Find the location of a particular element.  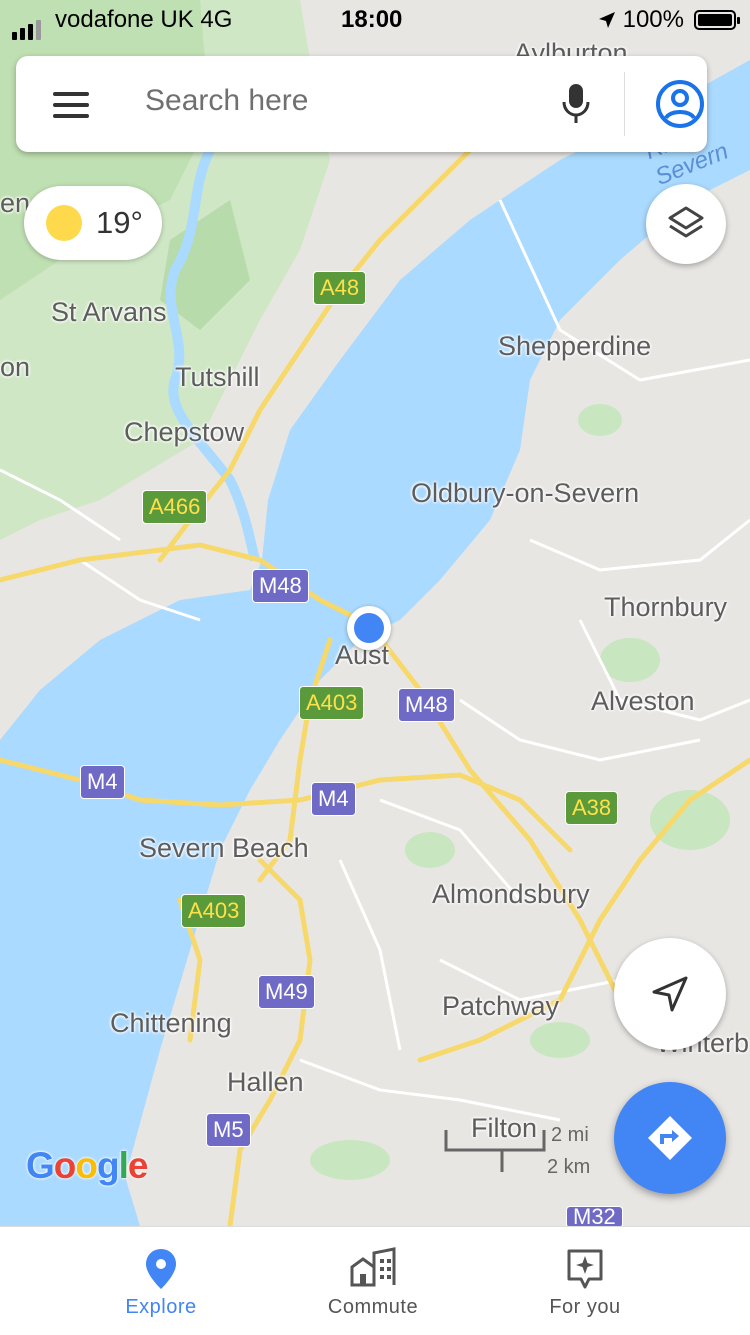

place-label: Tutshill is located at coordinates (217, 377).